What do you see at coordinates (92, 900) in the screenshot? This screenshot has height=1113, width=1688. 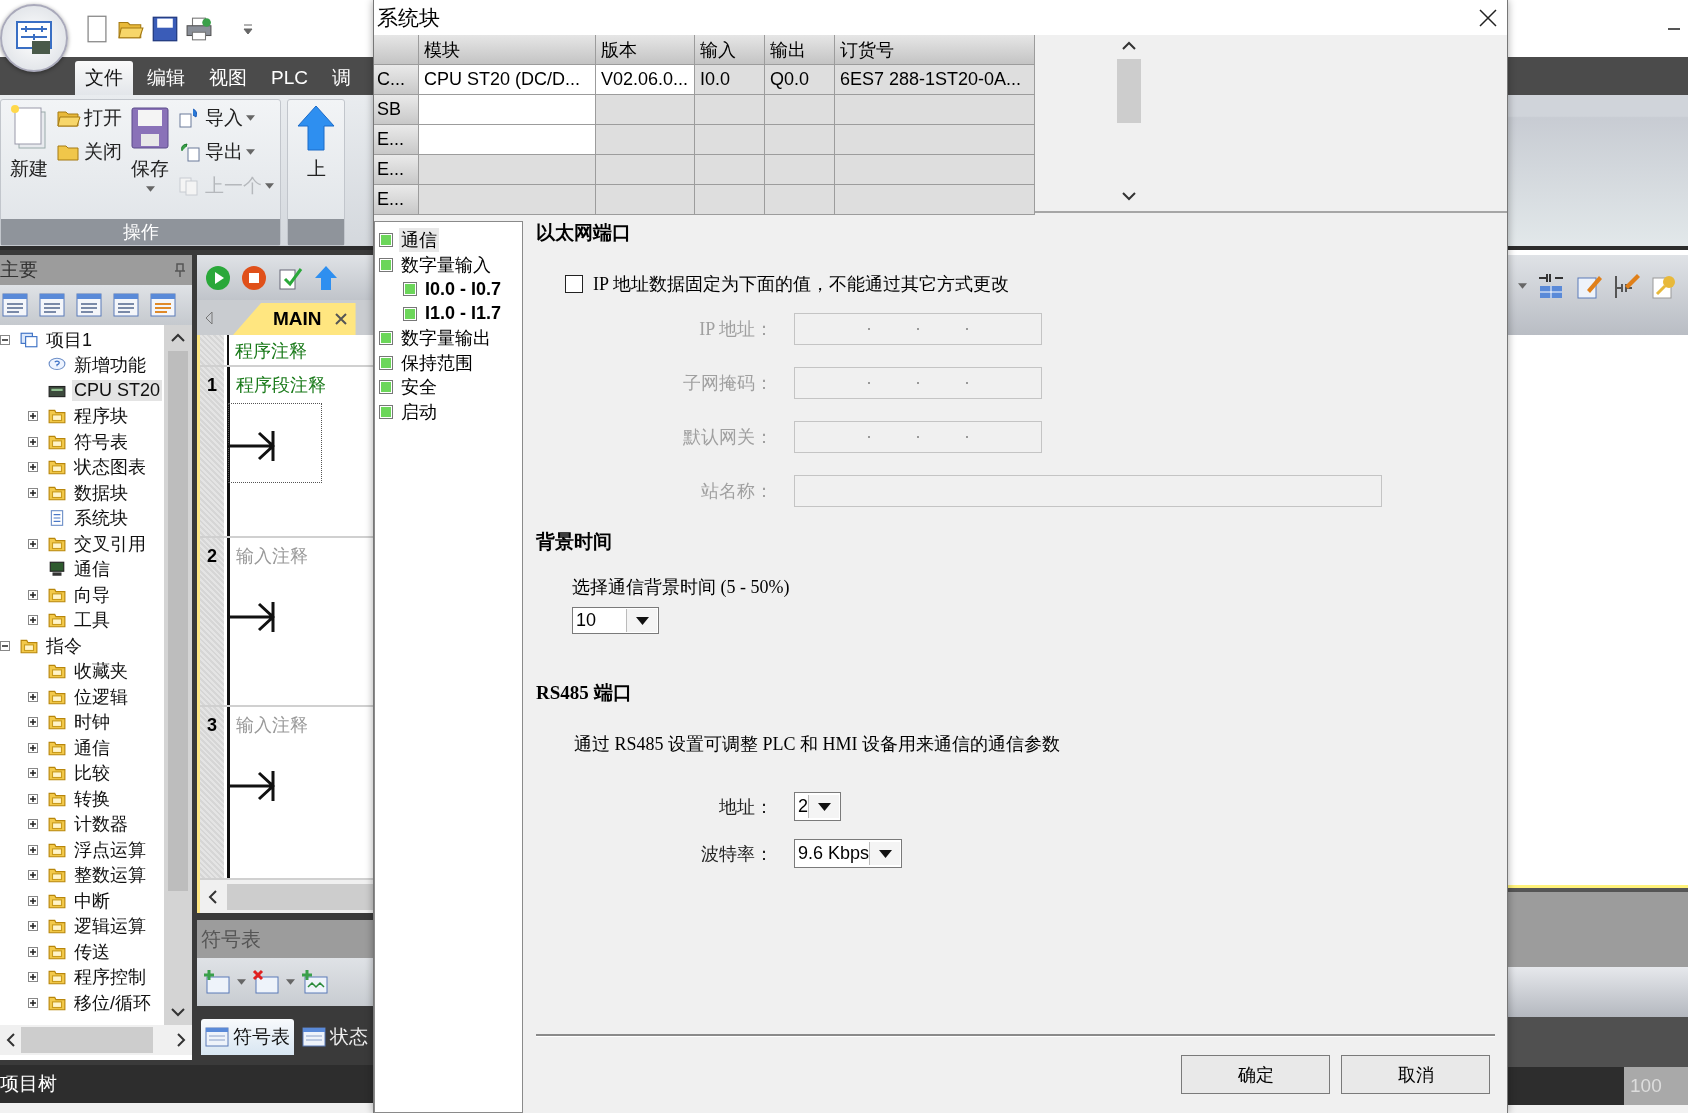 I see `tree-item: 中断` at bounding box center [92, 900].